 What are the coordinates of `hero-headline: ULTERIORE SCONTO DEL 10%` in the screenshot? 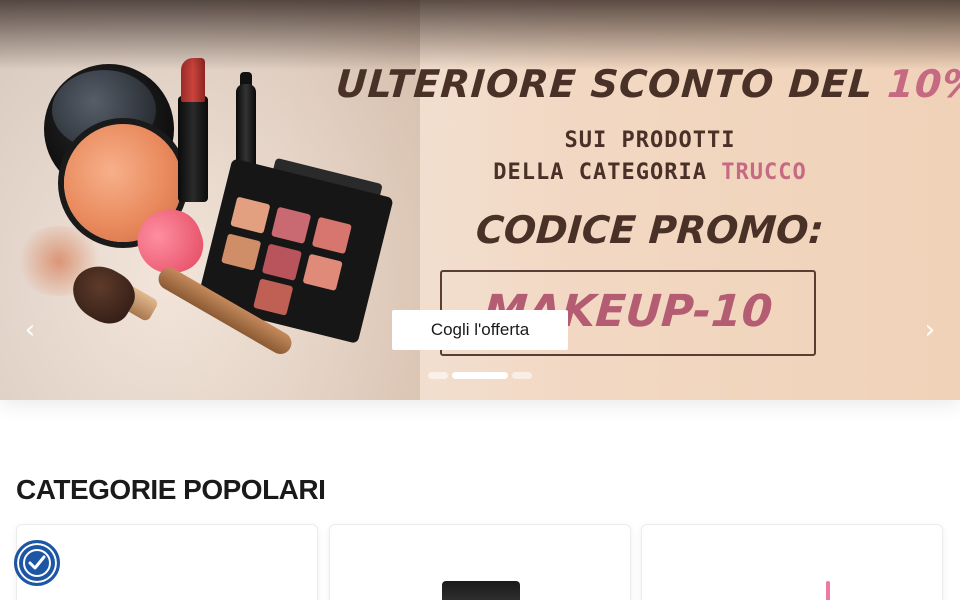 It's located at (647, 84).